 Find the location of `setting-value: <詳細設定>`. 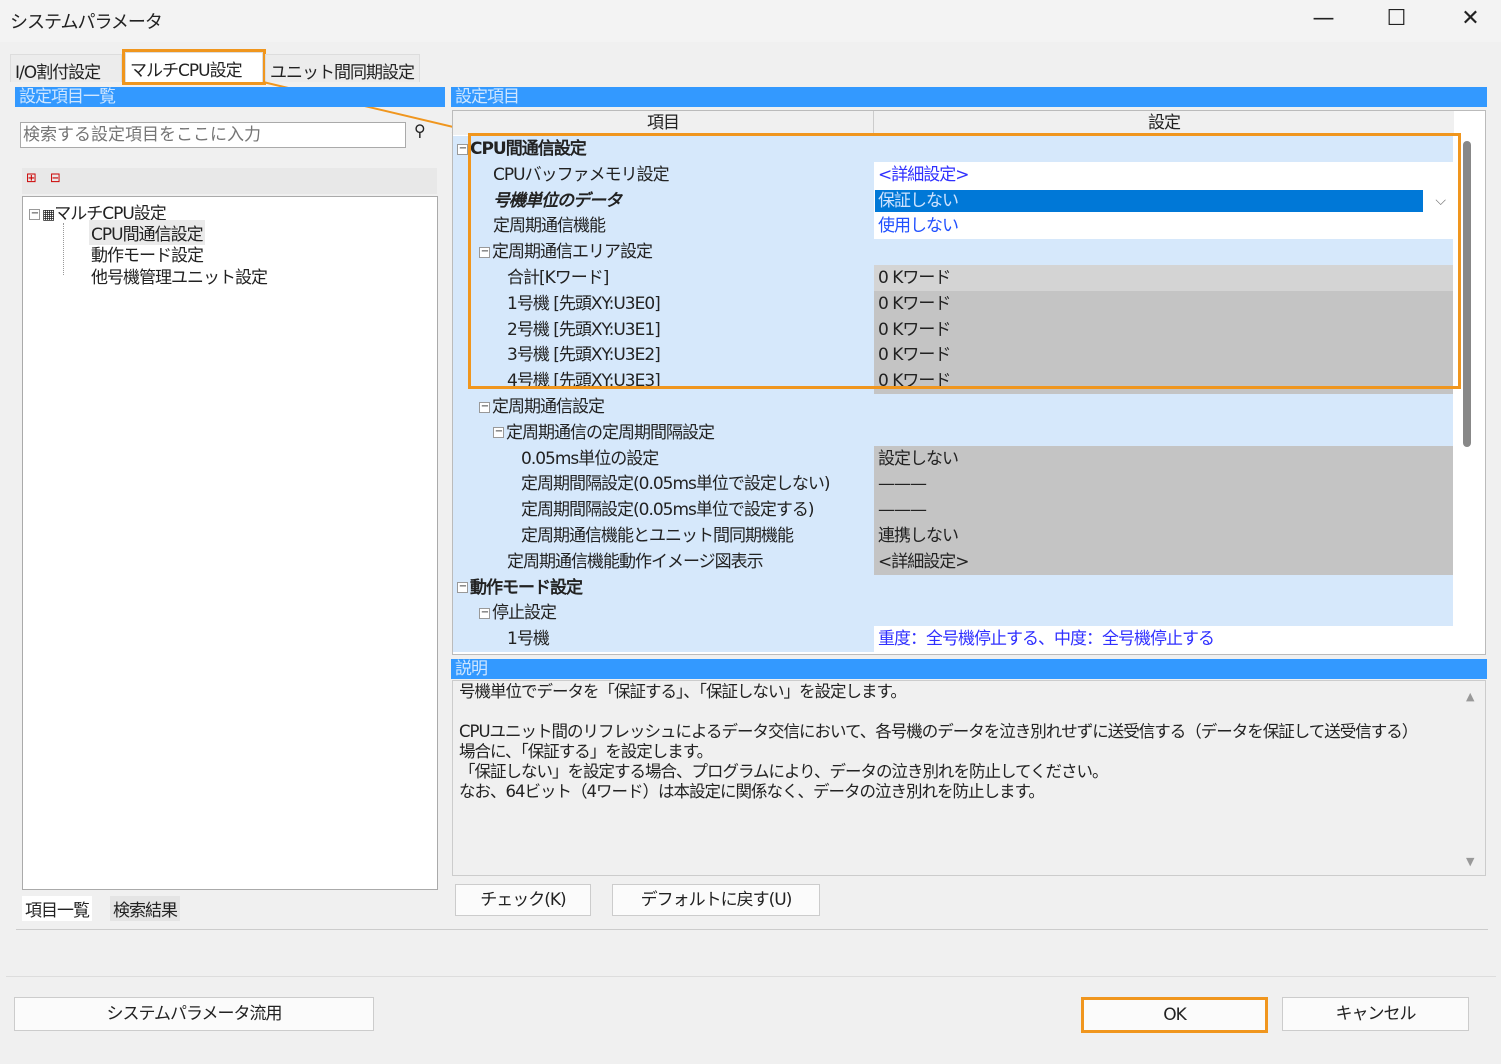

setting-value: <詳細設定> is located at coordinates (923, 561).